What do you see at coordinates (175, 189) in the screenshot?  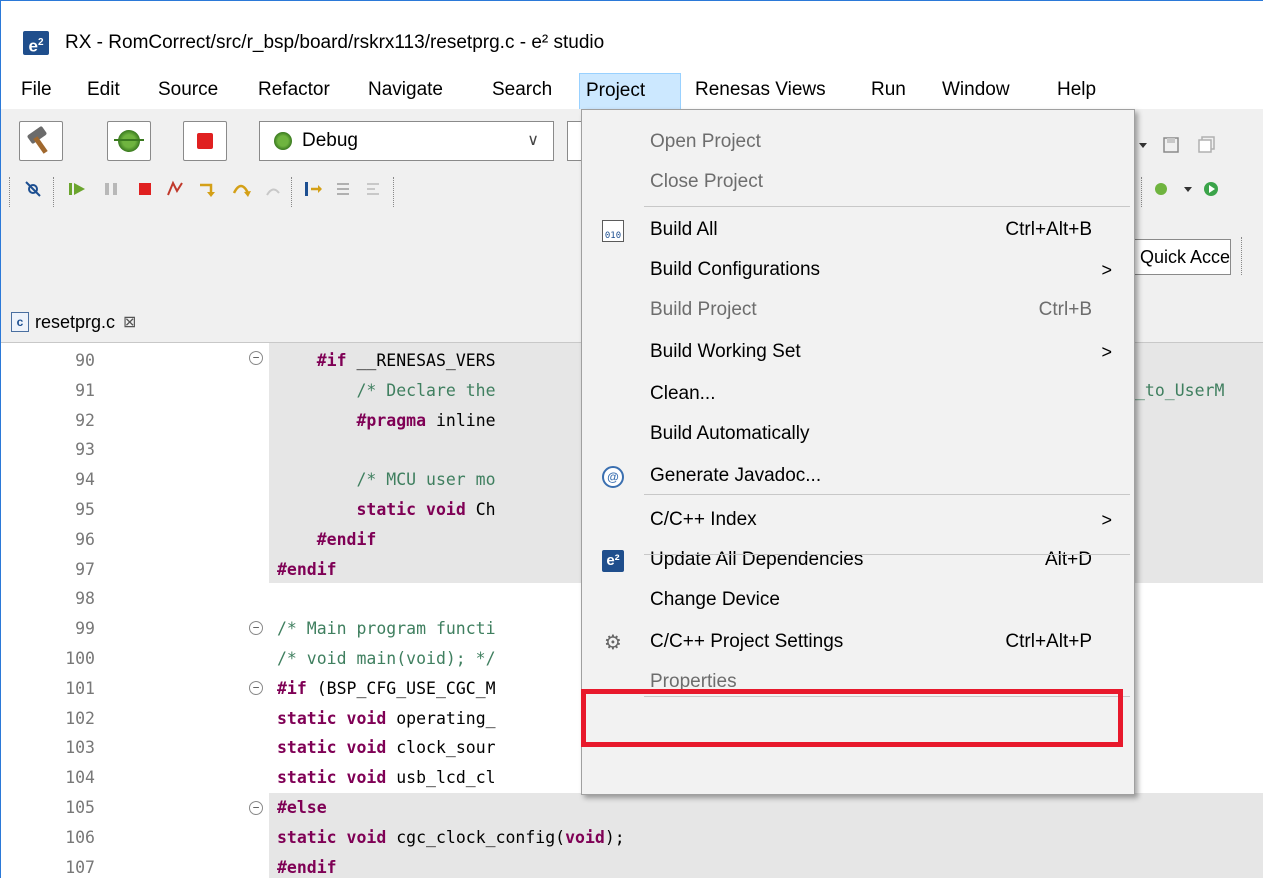 I see `disconnect-icon` at bounding box center [175, 189].